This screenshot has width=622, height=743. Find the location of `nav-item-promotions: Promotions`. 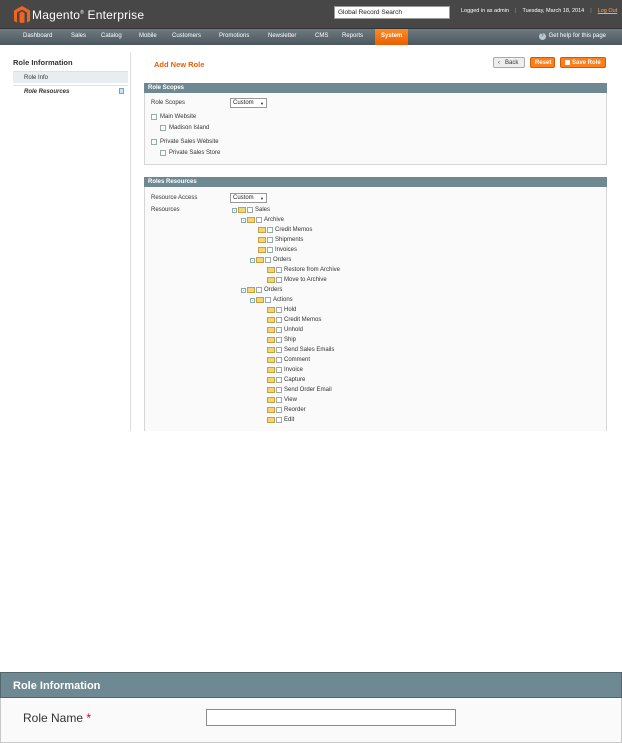

nav-item-promotions: Promotions is located at coordinates (234, 36).